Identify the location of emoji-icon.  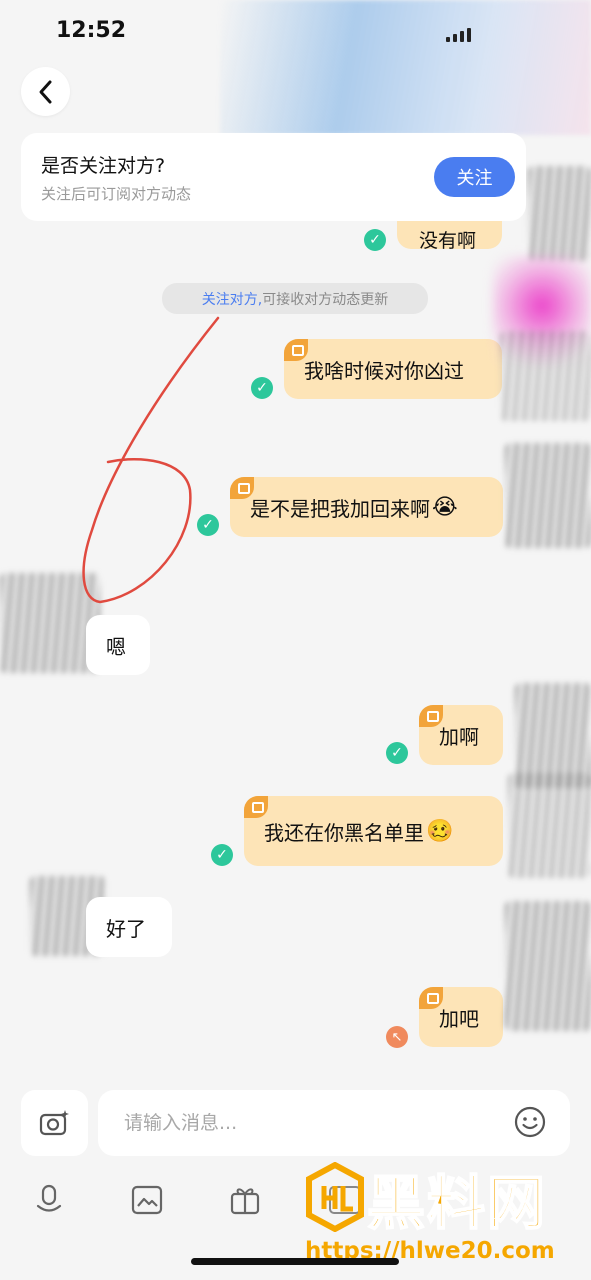
(530, 1122).